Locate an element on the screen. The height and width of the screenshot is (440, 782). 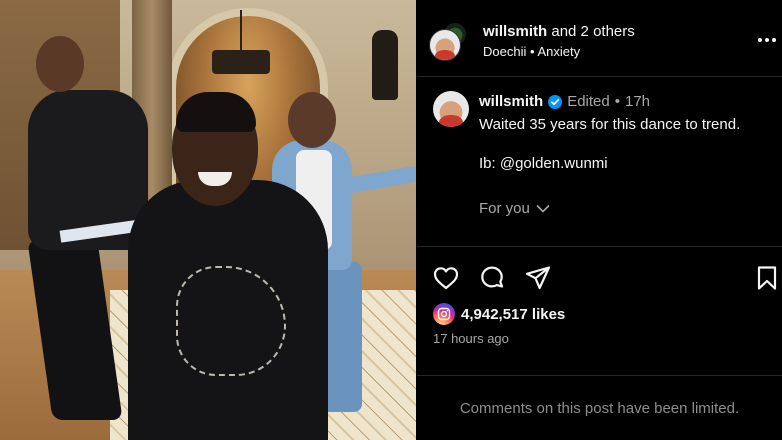
likes-count: 4,942,517 likes is located at coordinates (513, 314).